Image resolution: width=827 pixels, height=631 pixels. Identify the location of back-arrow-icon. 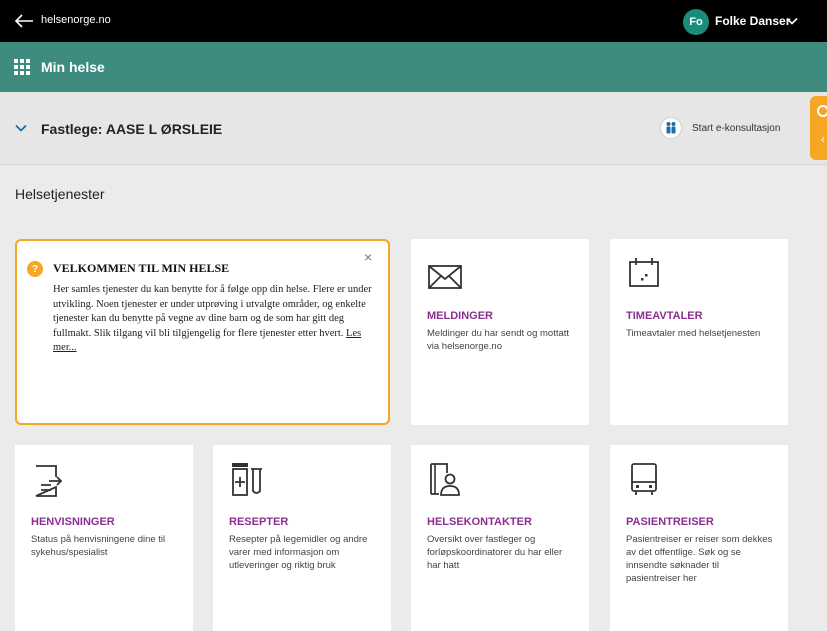
(24, 21).